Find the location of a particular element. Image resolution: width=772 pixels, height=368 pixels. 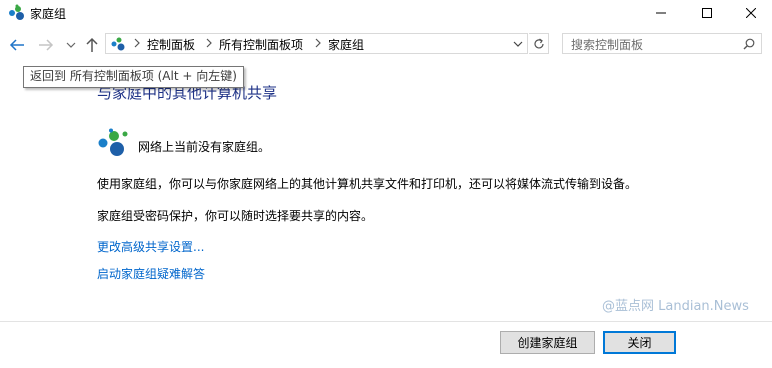

back-button is located at coordinates (17, 45).